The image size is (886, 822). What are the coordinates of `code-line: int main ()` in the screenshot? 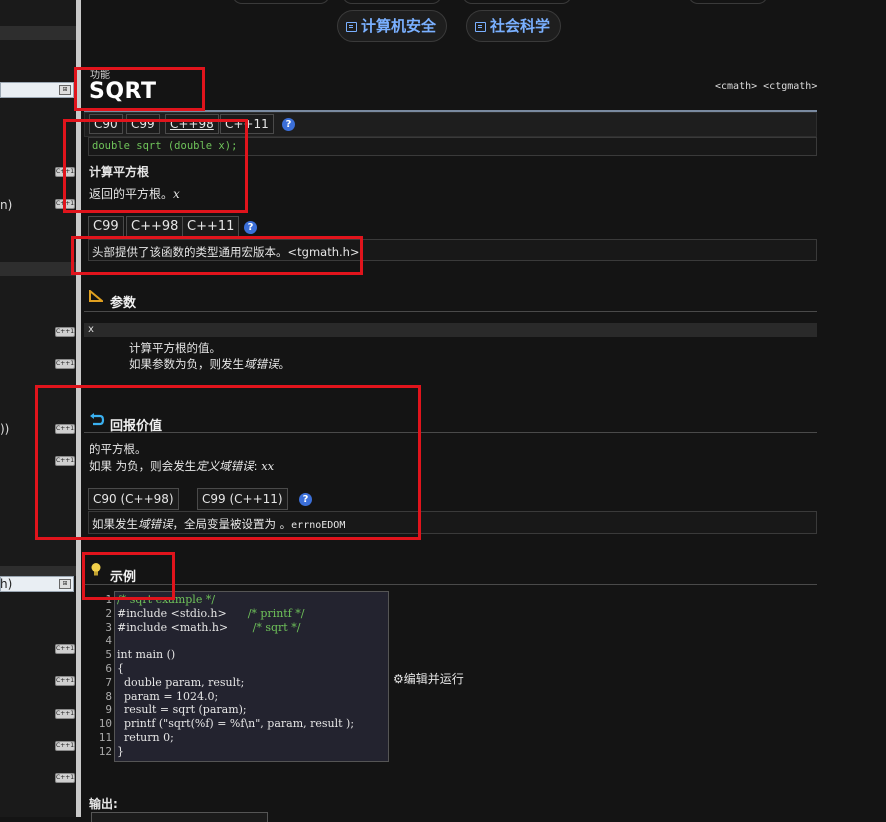 It's located at (146, 655).